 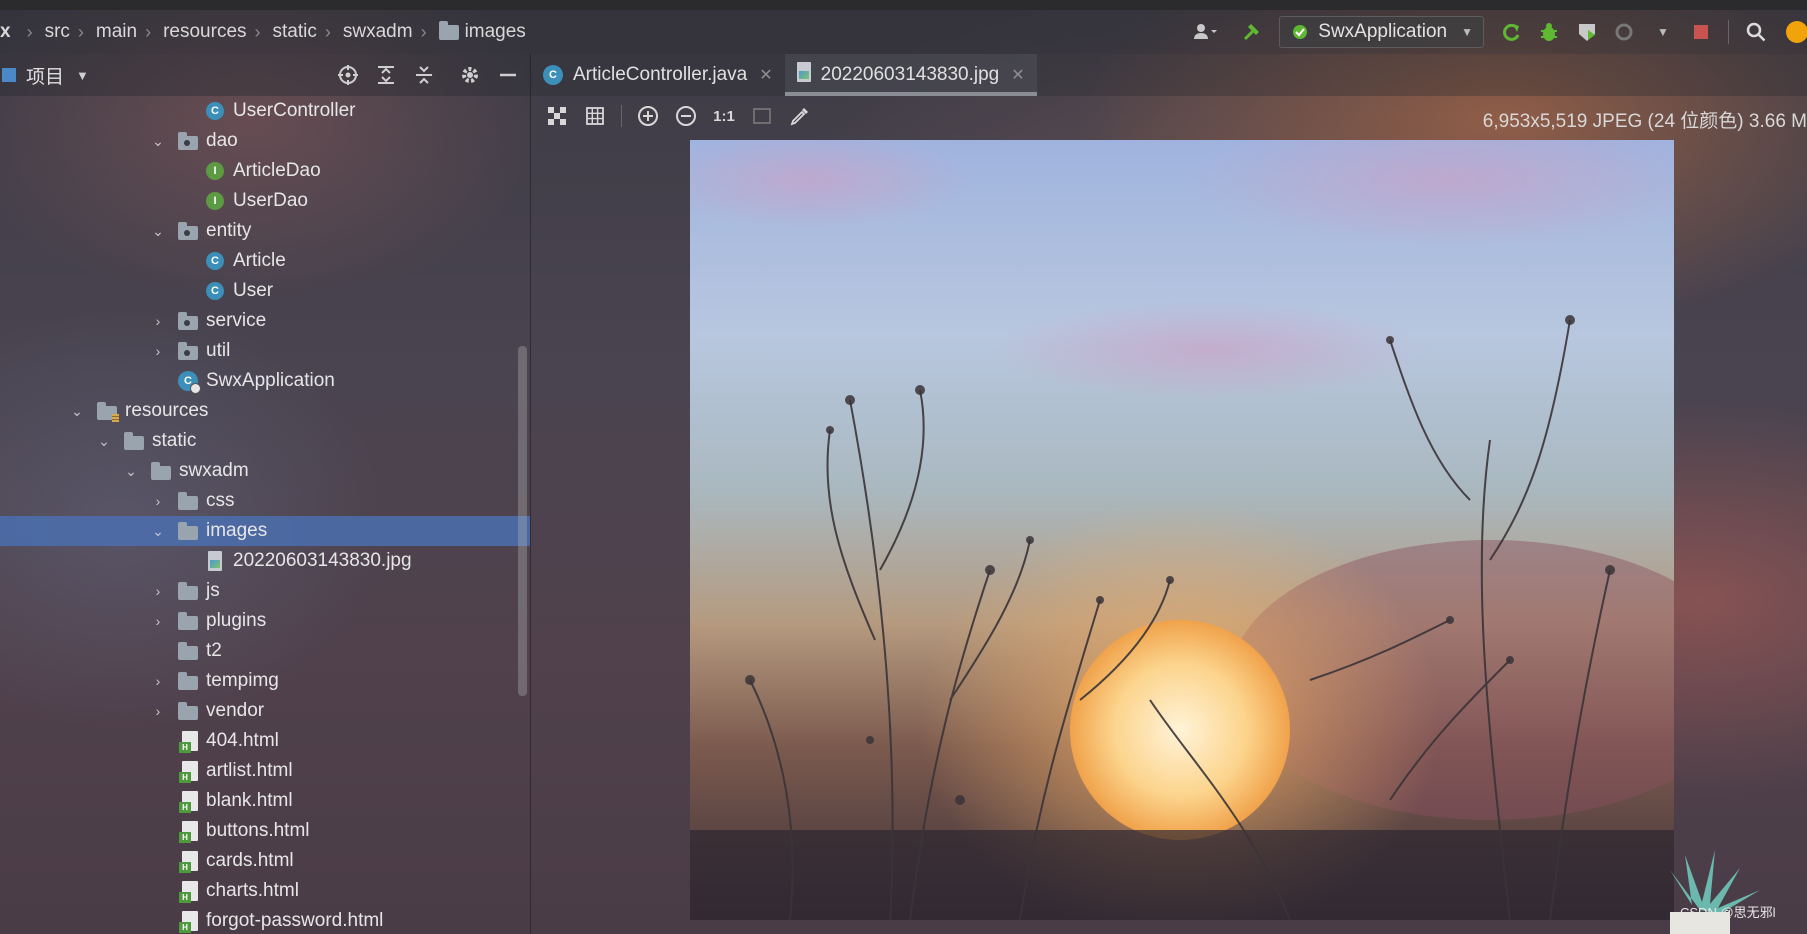 What do you see at coordinates (265, 741) in the screenshot?
I see `tree-row: 404.html` at bounding box center [265, 741].